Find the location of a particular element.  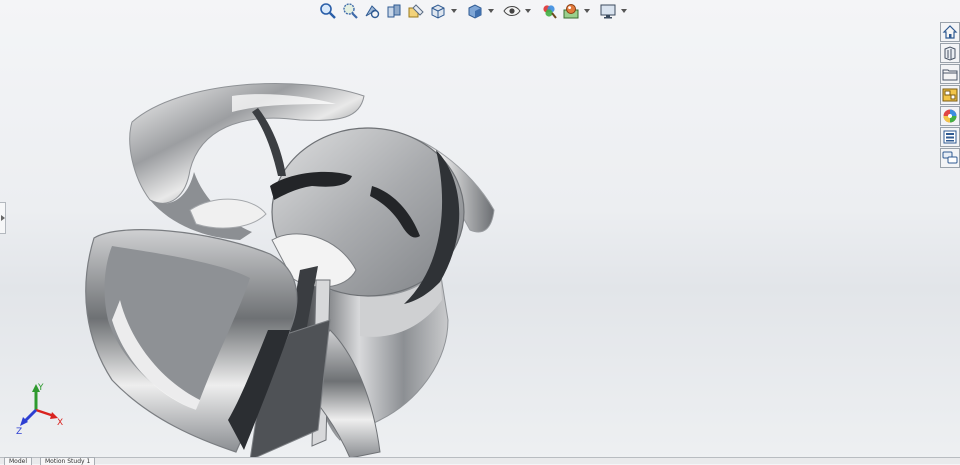

file-explorer-icon is located at coordinates (950, 74).